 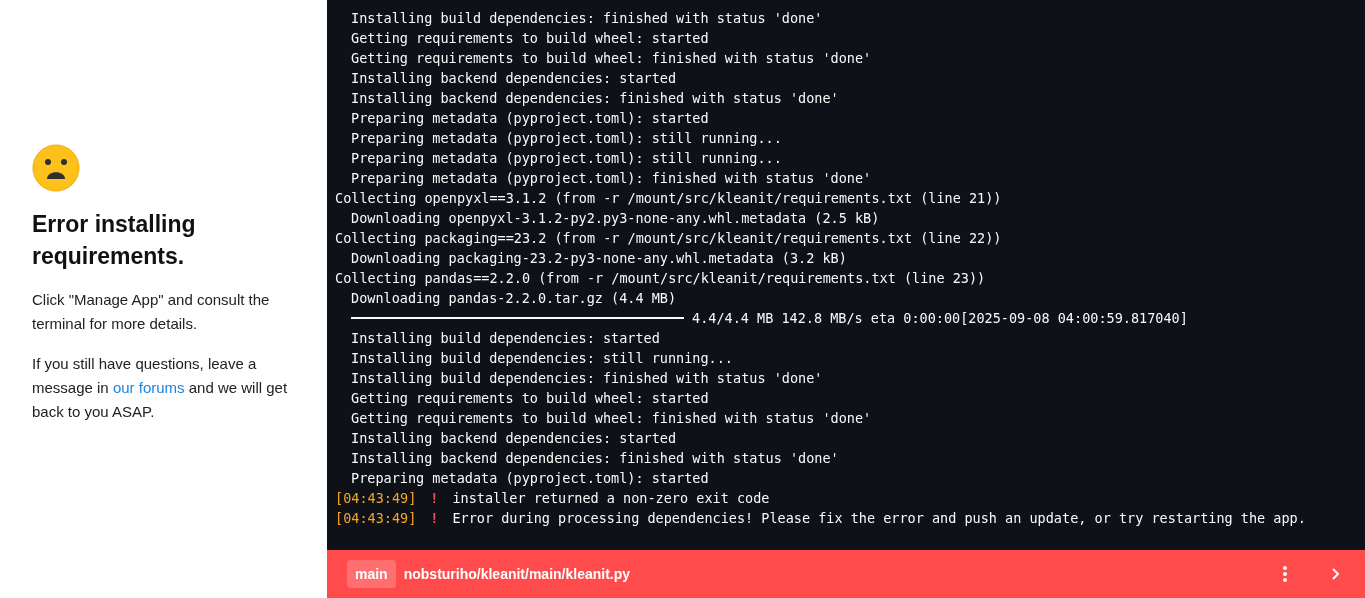 What do you see at coordinates (611, 178) in the screenshot?
I see `log-line: Preparing metadata (pyproject.toml): finished with status 'done'` at bounding box center [611, 178].